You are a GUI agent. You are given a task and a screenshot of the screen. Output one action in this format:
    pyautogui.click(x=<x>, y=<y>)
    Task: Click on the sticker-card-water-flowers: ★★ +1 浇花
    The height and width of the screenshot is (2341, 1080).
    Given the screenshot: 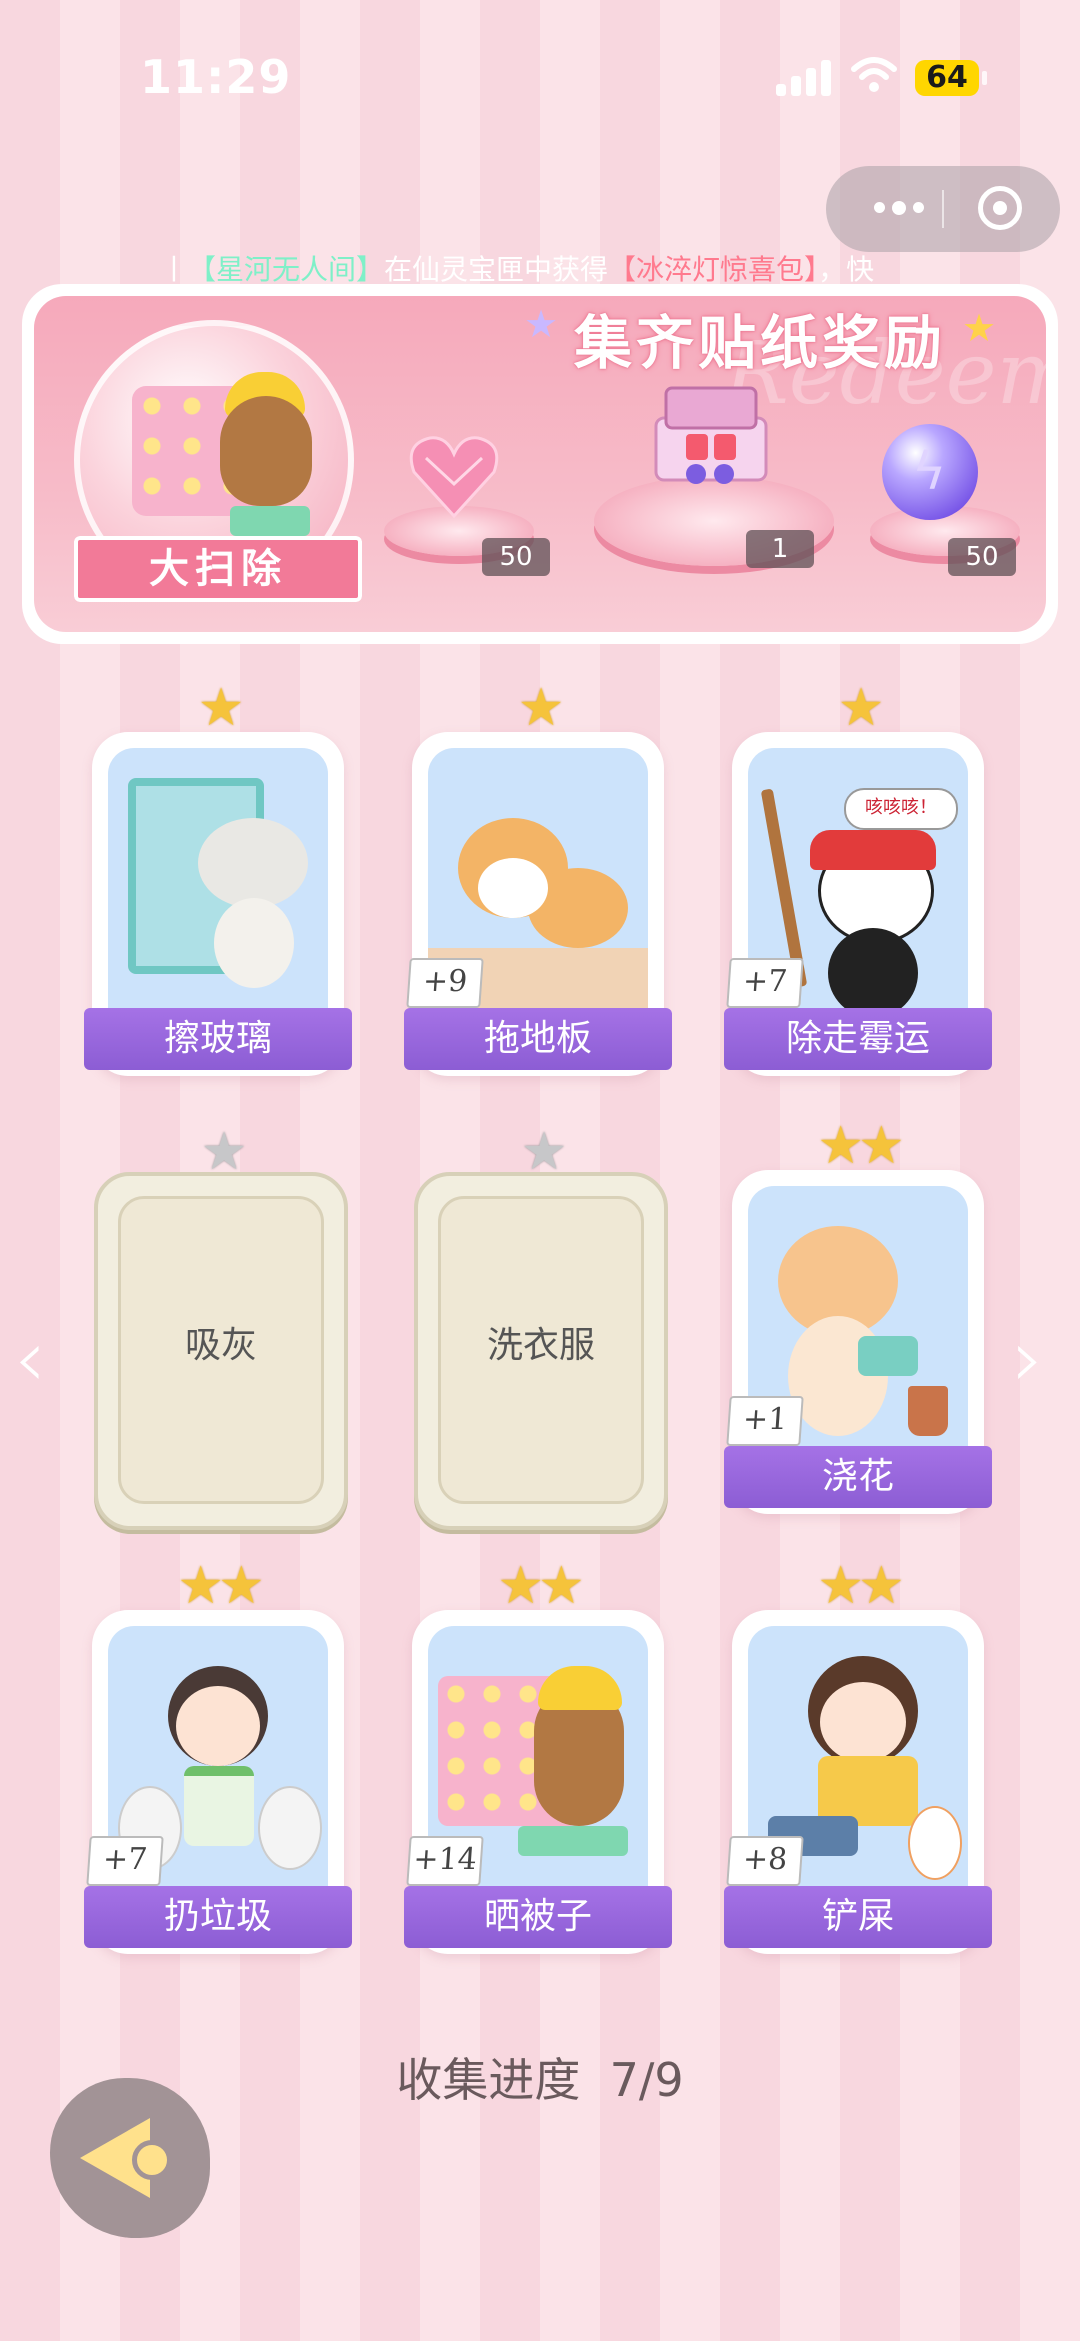 What is the action you would take?
    pyautogui.click(x=858, y=1317)
    